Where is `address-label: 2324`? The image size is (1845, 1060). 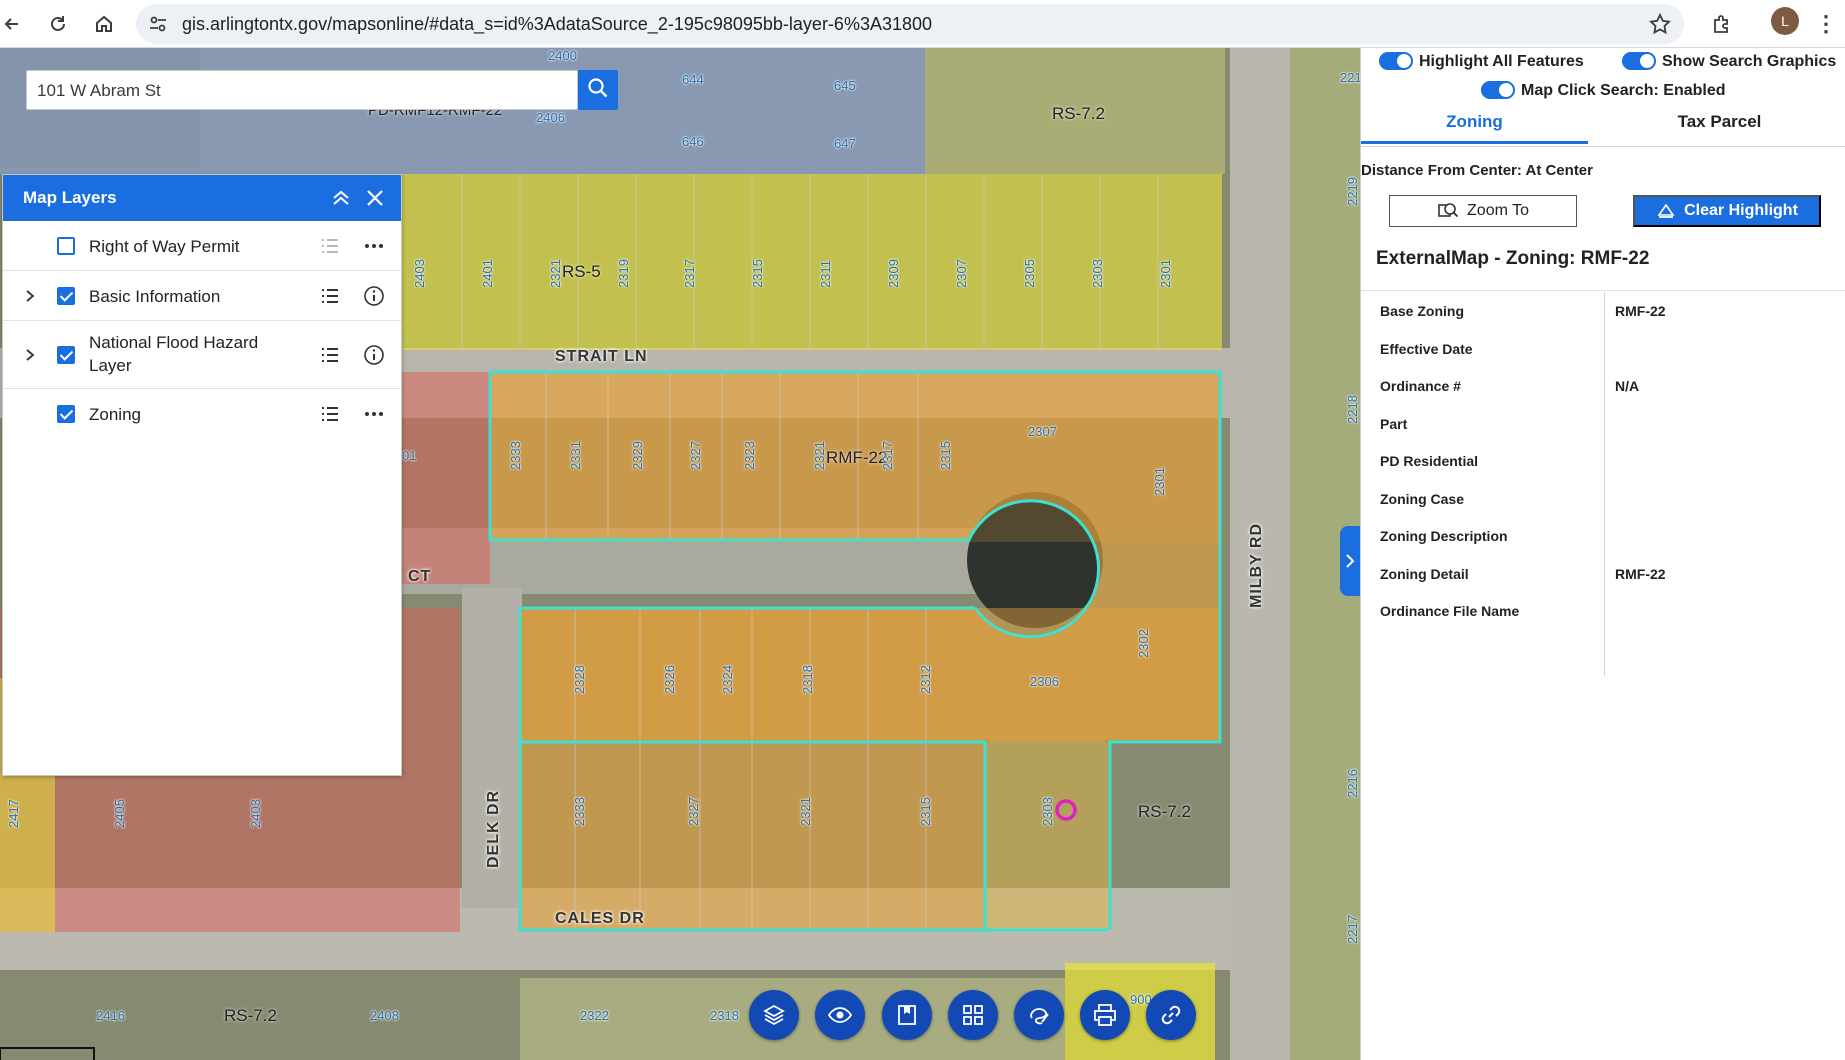
address-label: 2324 is located at coordinates (727, 679).